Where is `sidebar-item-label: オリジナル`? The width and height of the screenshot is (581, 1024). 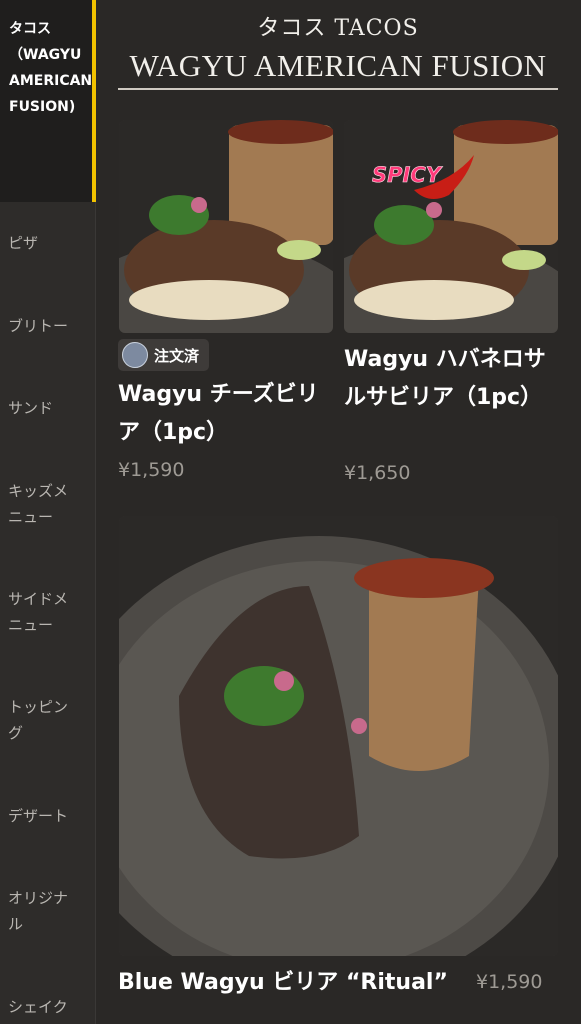
sidebar-item-label: オリジナル is located at coordinates (38, 911).